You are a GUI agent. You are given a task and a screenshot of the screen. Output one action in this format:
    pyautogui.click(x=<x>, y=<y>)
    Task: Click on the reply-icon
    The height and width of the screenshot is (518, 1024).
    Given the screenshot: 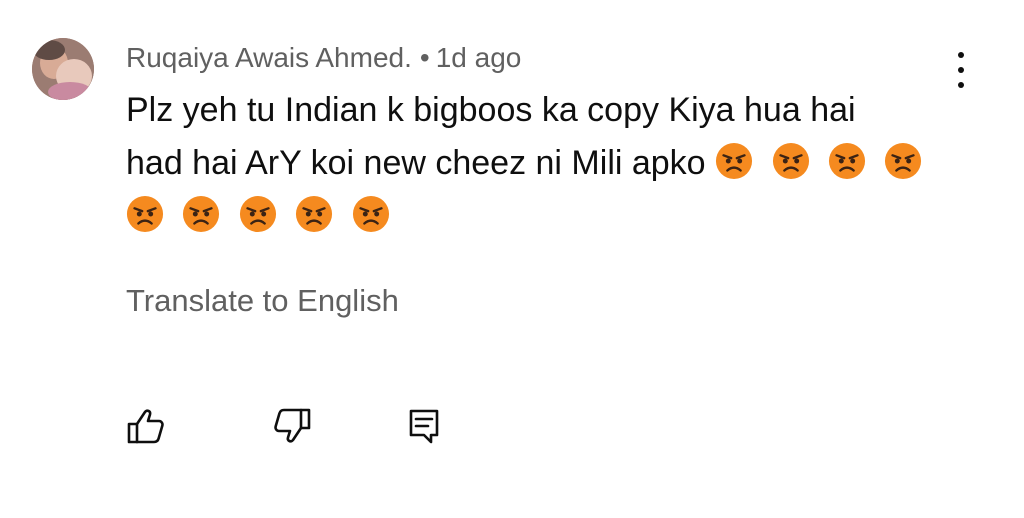 What is the action you would take?
    pyautogui.click(x=424, y=426)
    